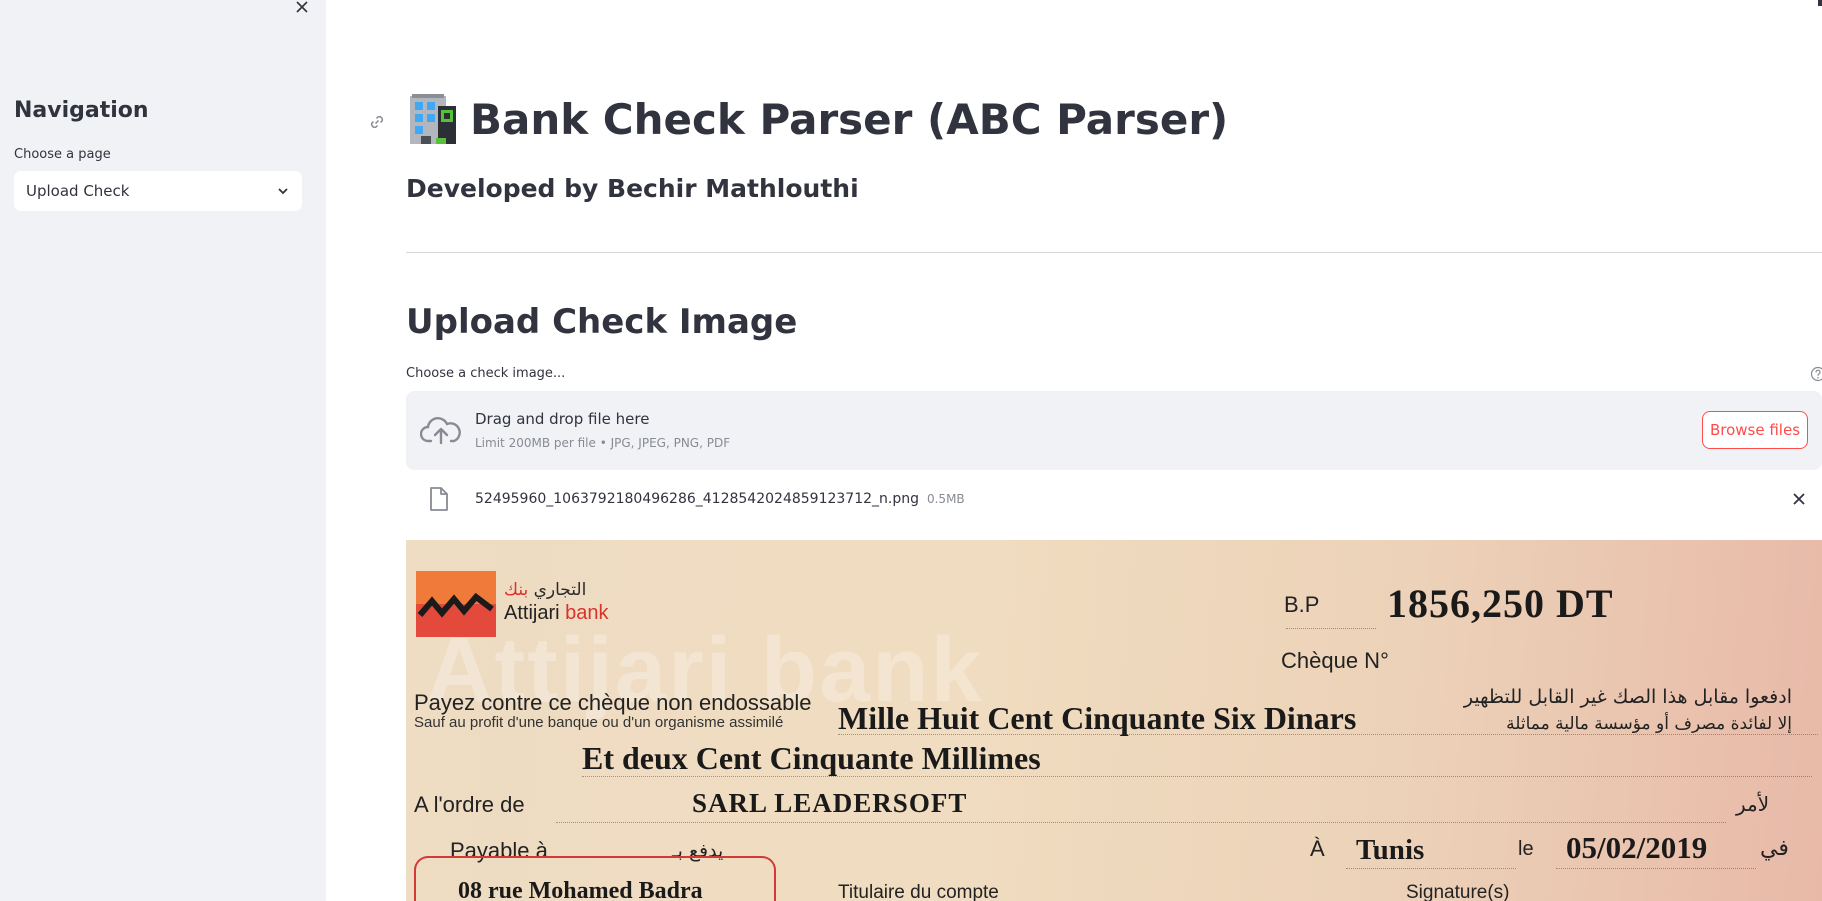 The image size is (1822, 901). What do you see at coordinates (632, 188) in the screenshot?
I see `page-subtitle: Developed by Bechir Mathlouthi` at bounding box center [632, 188].